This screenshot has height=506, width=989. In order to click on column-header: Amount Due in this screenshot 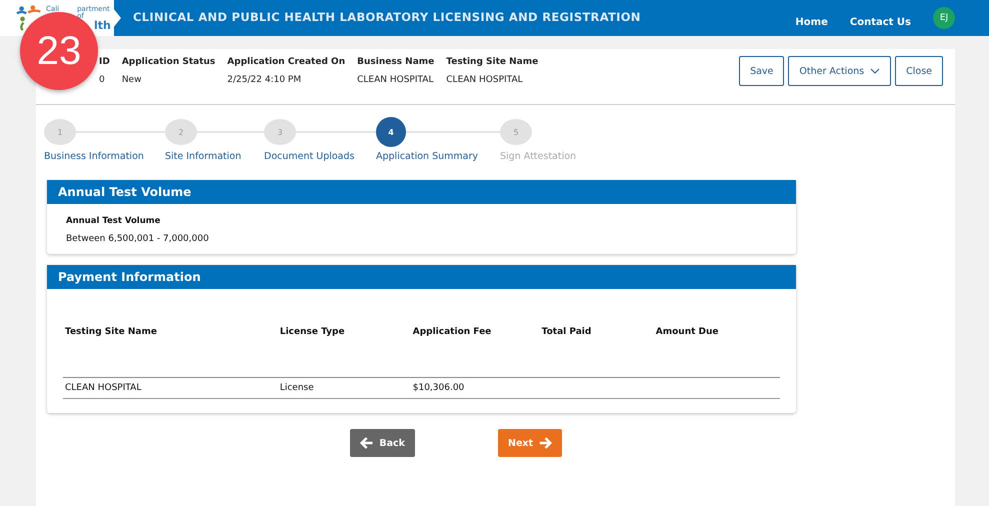, I will do `click(717, 346)`.